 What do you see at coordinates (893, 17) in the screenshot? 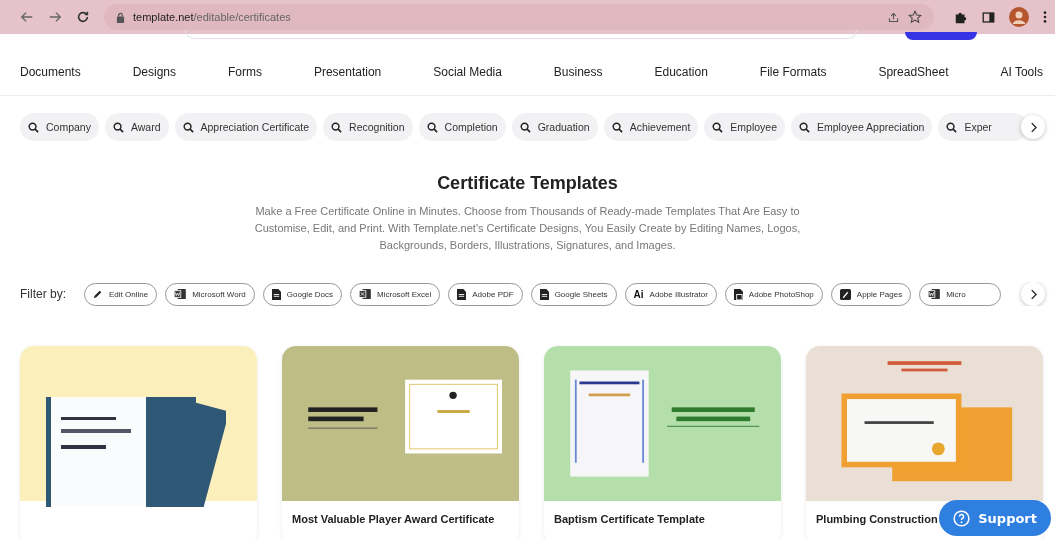
I see `share-icon` at bounding box center [893, 17].